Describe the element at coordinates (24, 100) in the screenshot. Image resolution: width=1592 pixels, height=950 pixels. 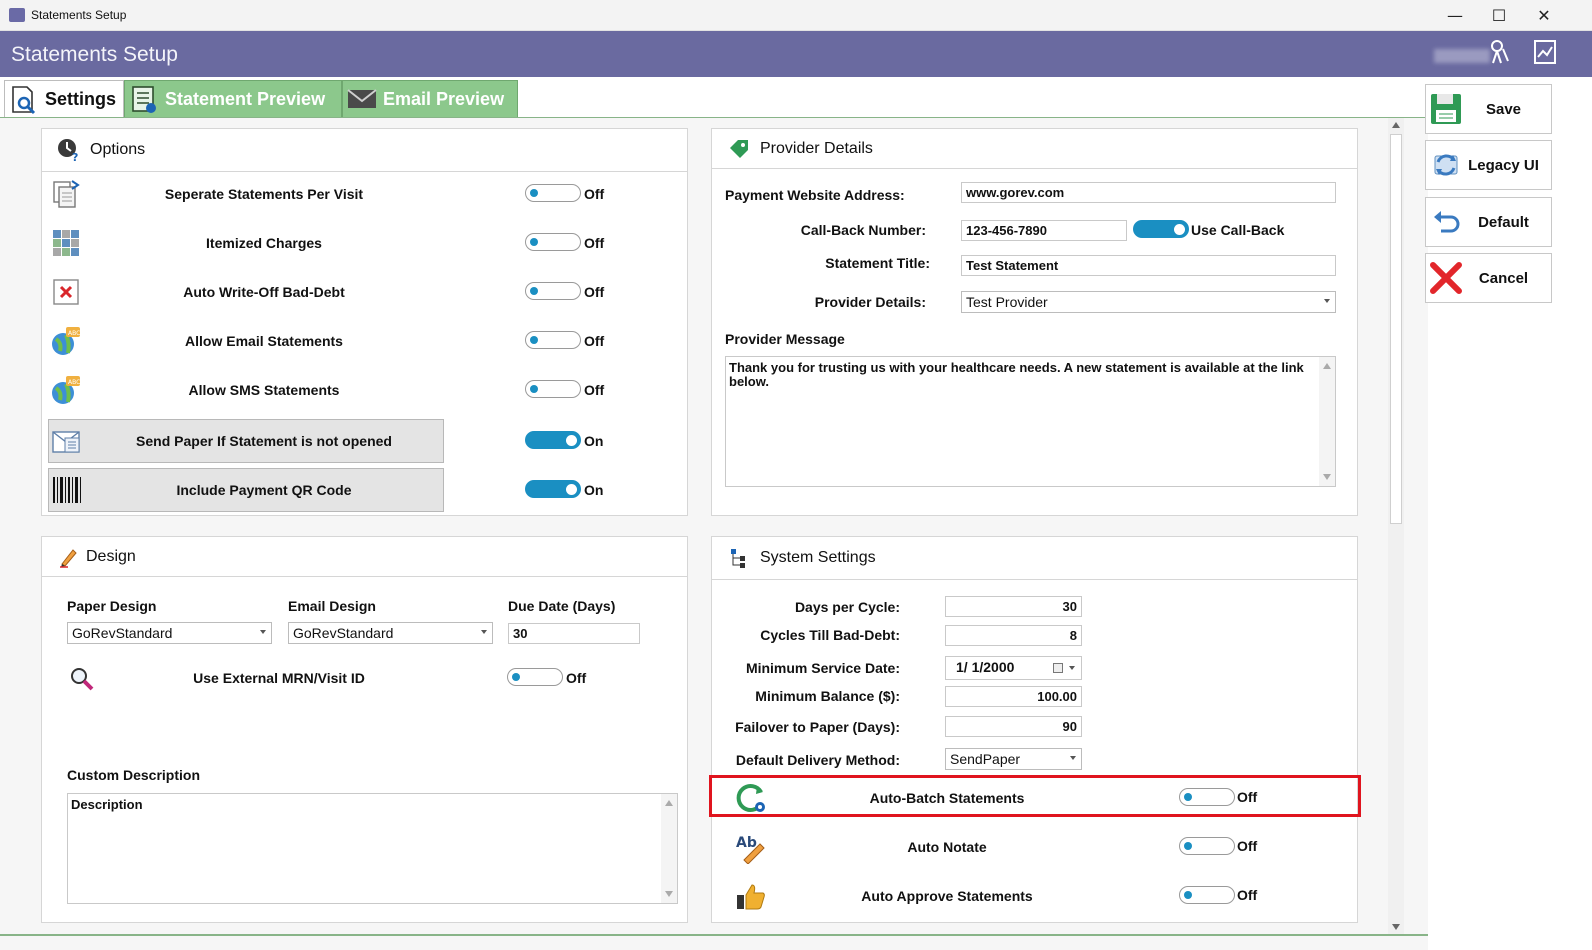
I see `document-search-icon` at that location.